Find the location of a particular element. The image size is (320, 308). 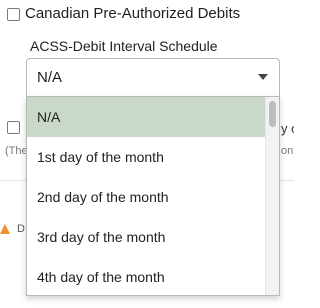

option-1st-day: 1st day of the month is located at coordinates (146, 157).